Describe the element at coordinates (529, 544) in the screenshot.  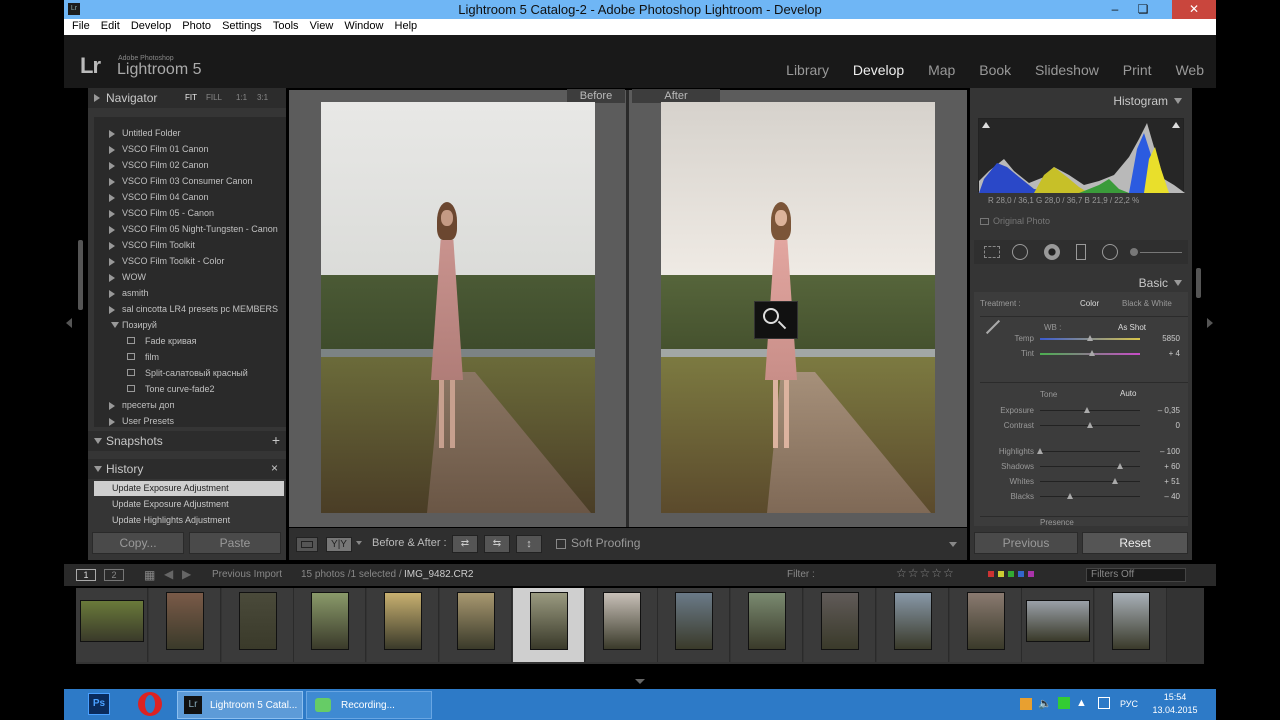
I see `swap-settings-icon: ↕` at that location.